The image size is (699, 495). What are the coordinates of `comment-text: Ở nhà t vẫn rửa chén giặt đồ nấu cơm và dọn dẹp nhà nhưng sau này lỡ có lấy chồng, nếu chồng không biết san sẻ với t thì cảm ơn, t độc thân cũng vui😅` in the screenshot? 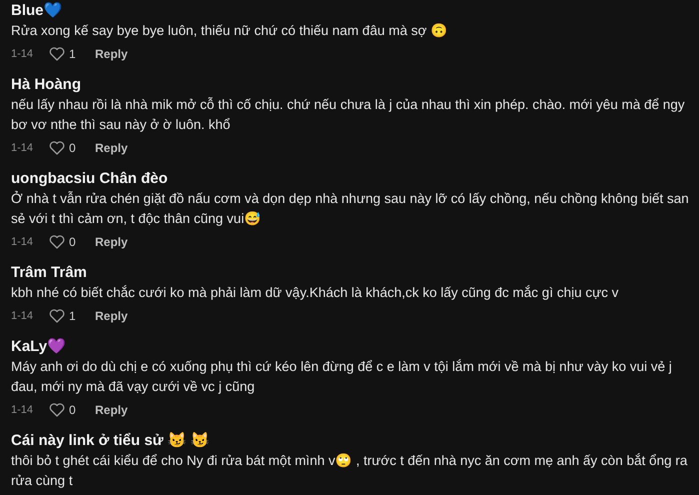 It's located at (350, 209).